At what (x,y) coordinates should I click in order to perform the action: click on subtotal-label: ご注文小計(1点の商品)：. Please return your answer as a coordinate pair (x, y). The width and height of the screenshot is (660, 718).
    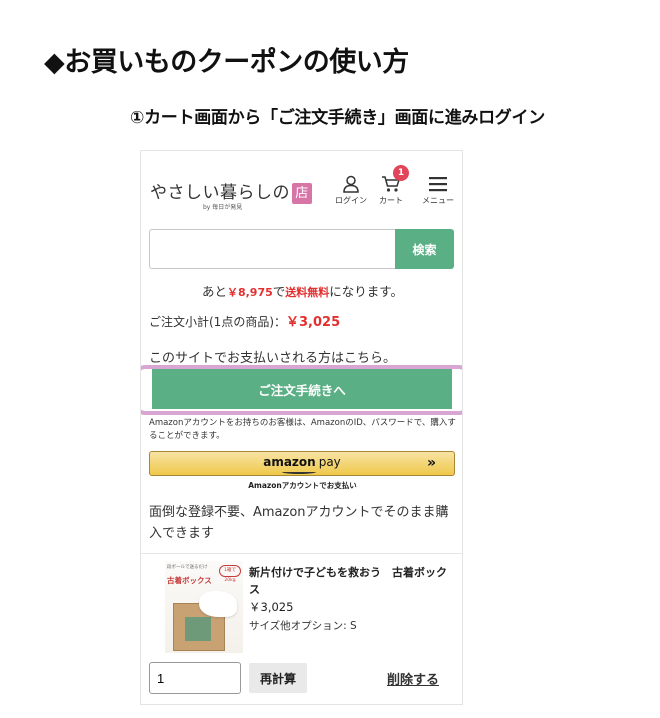
    Looking at the image, I should click on (217, 322).